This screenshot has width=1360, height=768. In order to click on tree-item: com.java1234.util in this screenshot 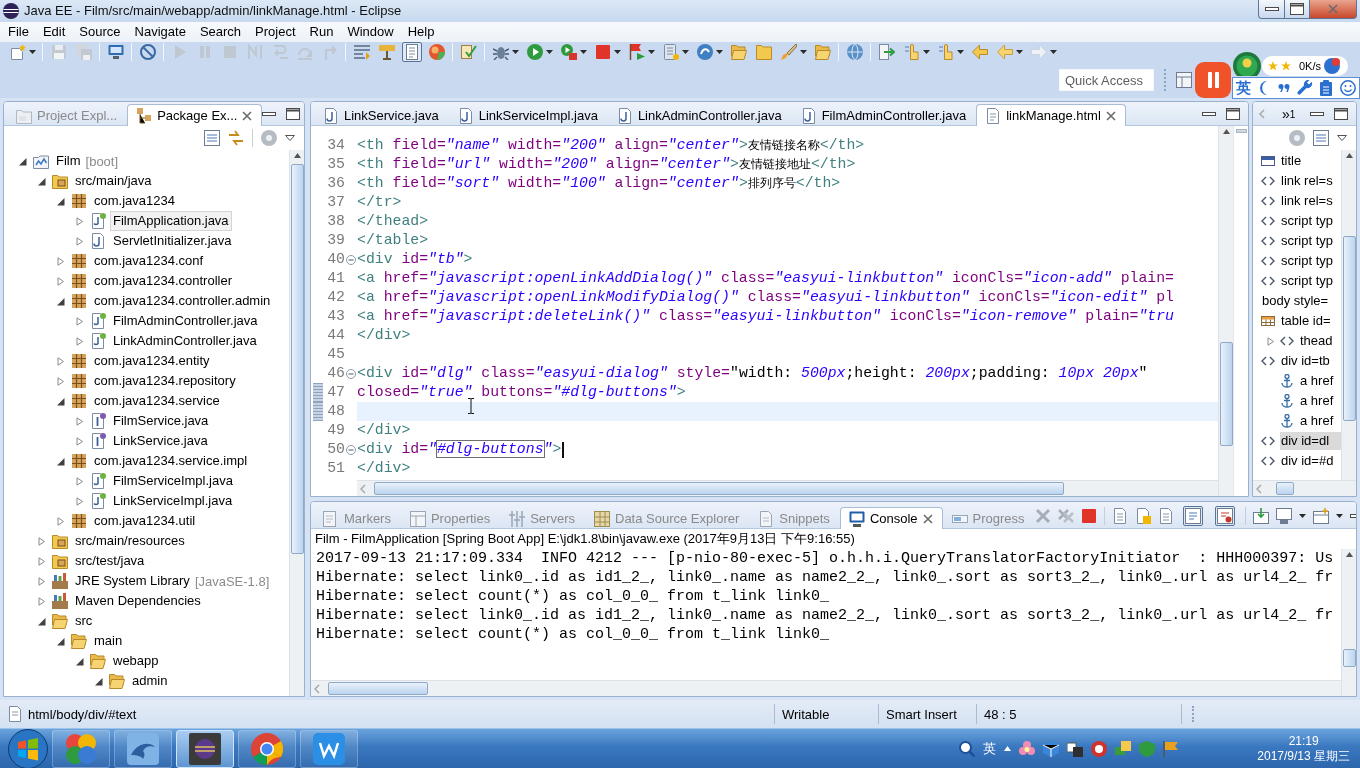, I will do `click(145, 521)`.